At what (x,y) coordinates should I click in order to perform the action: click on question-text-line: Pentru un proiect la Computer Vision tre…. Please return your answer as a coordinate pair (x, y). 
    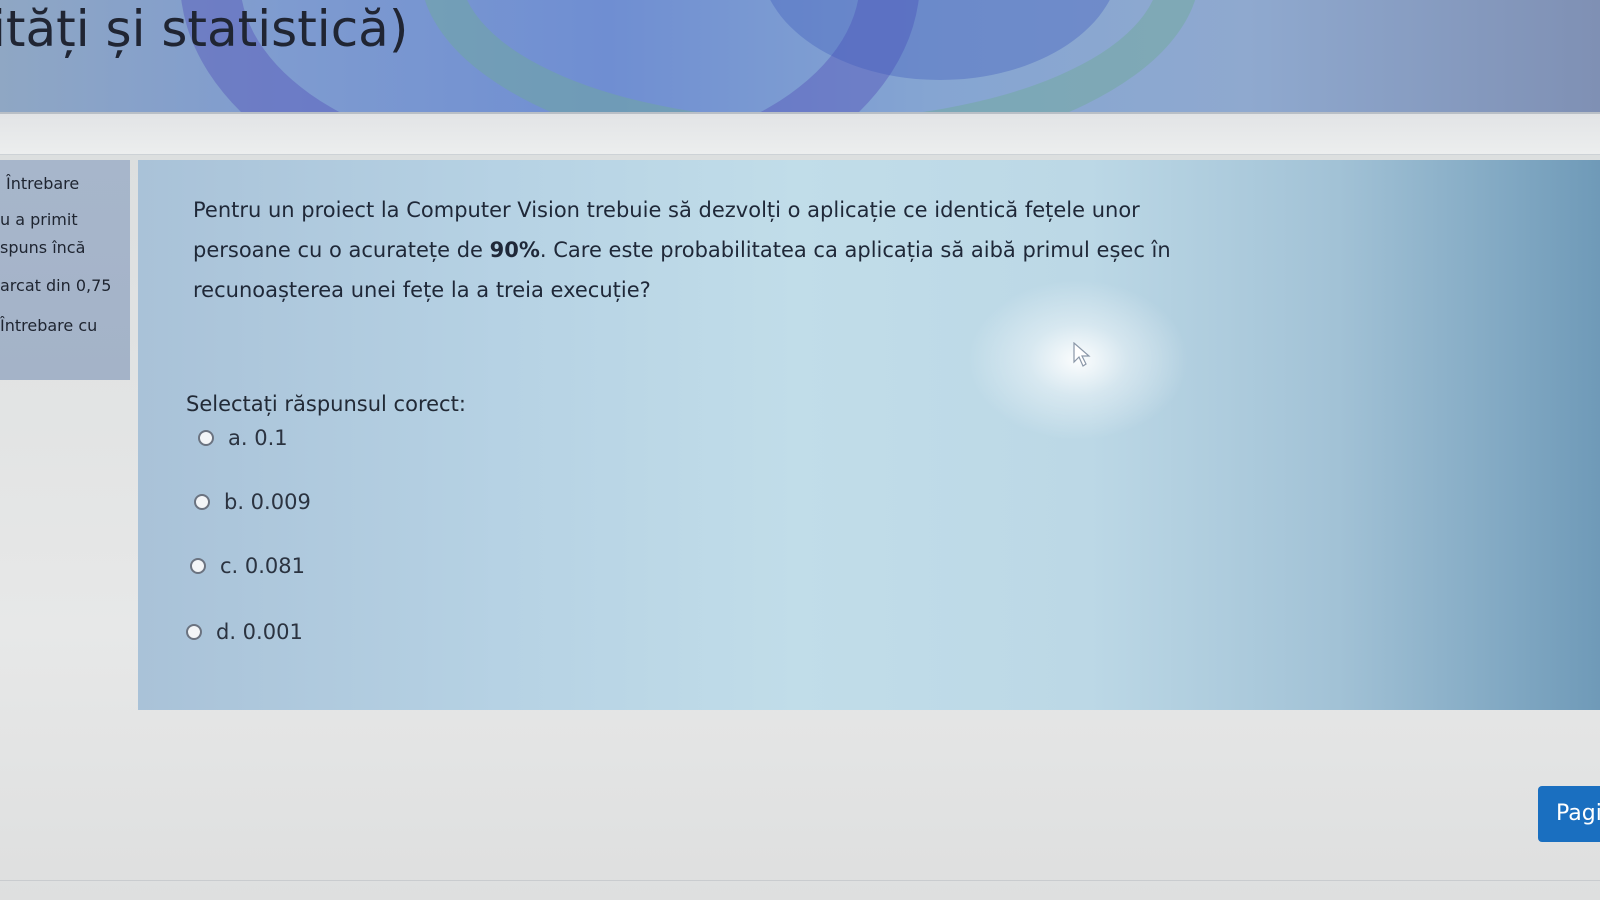
    Looking at the image, I should click on (666, 210).